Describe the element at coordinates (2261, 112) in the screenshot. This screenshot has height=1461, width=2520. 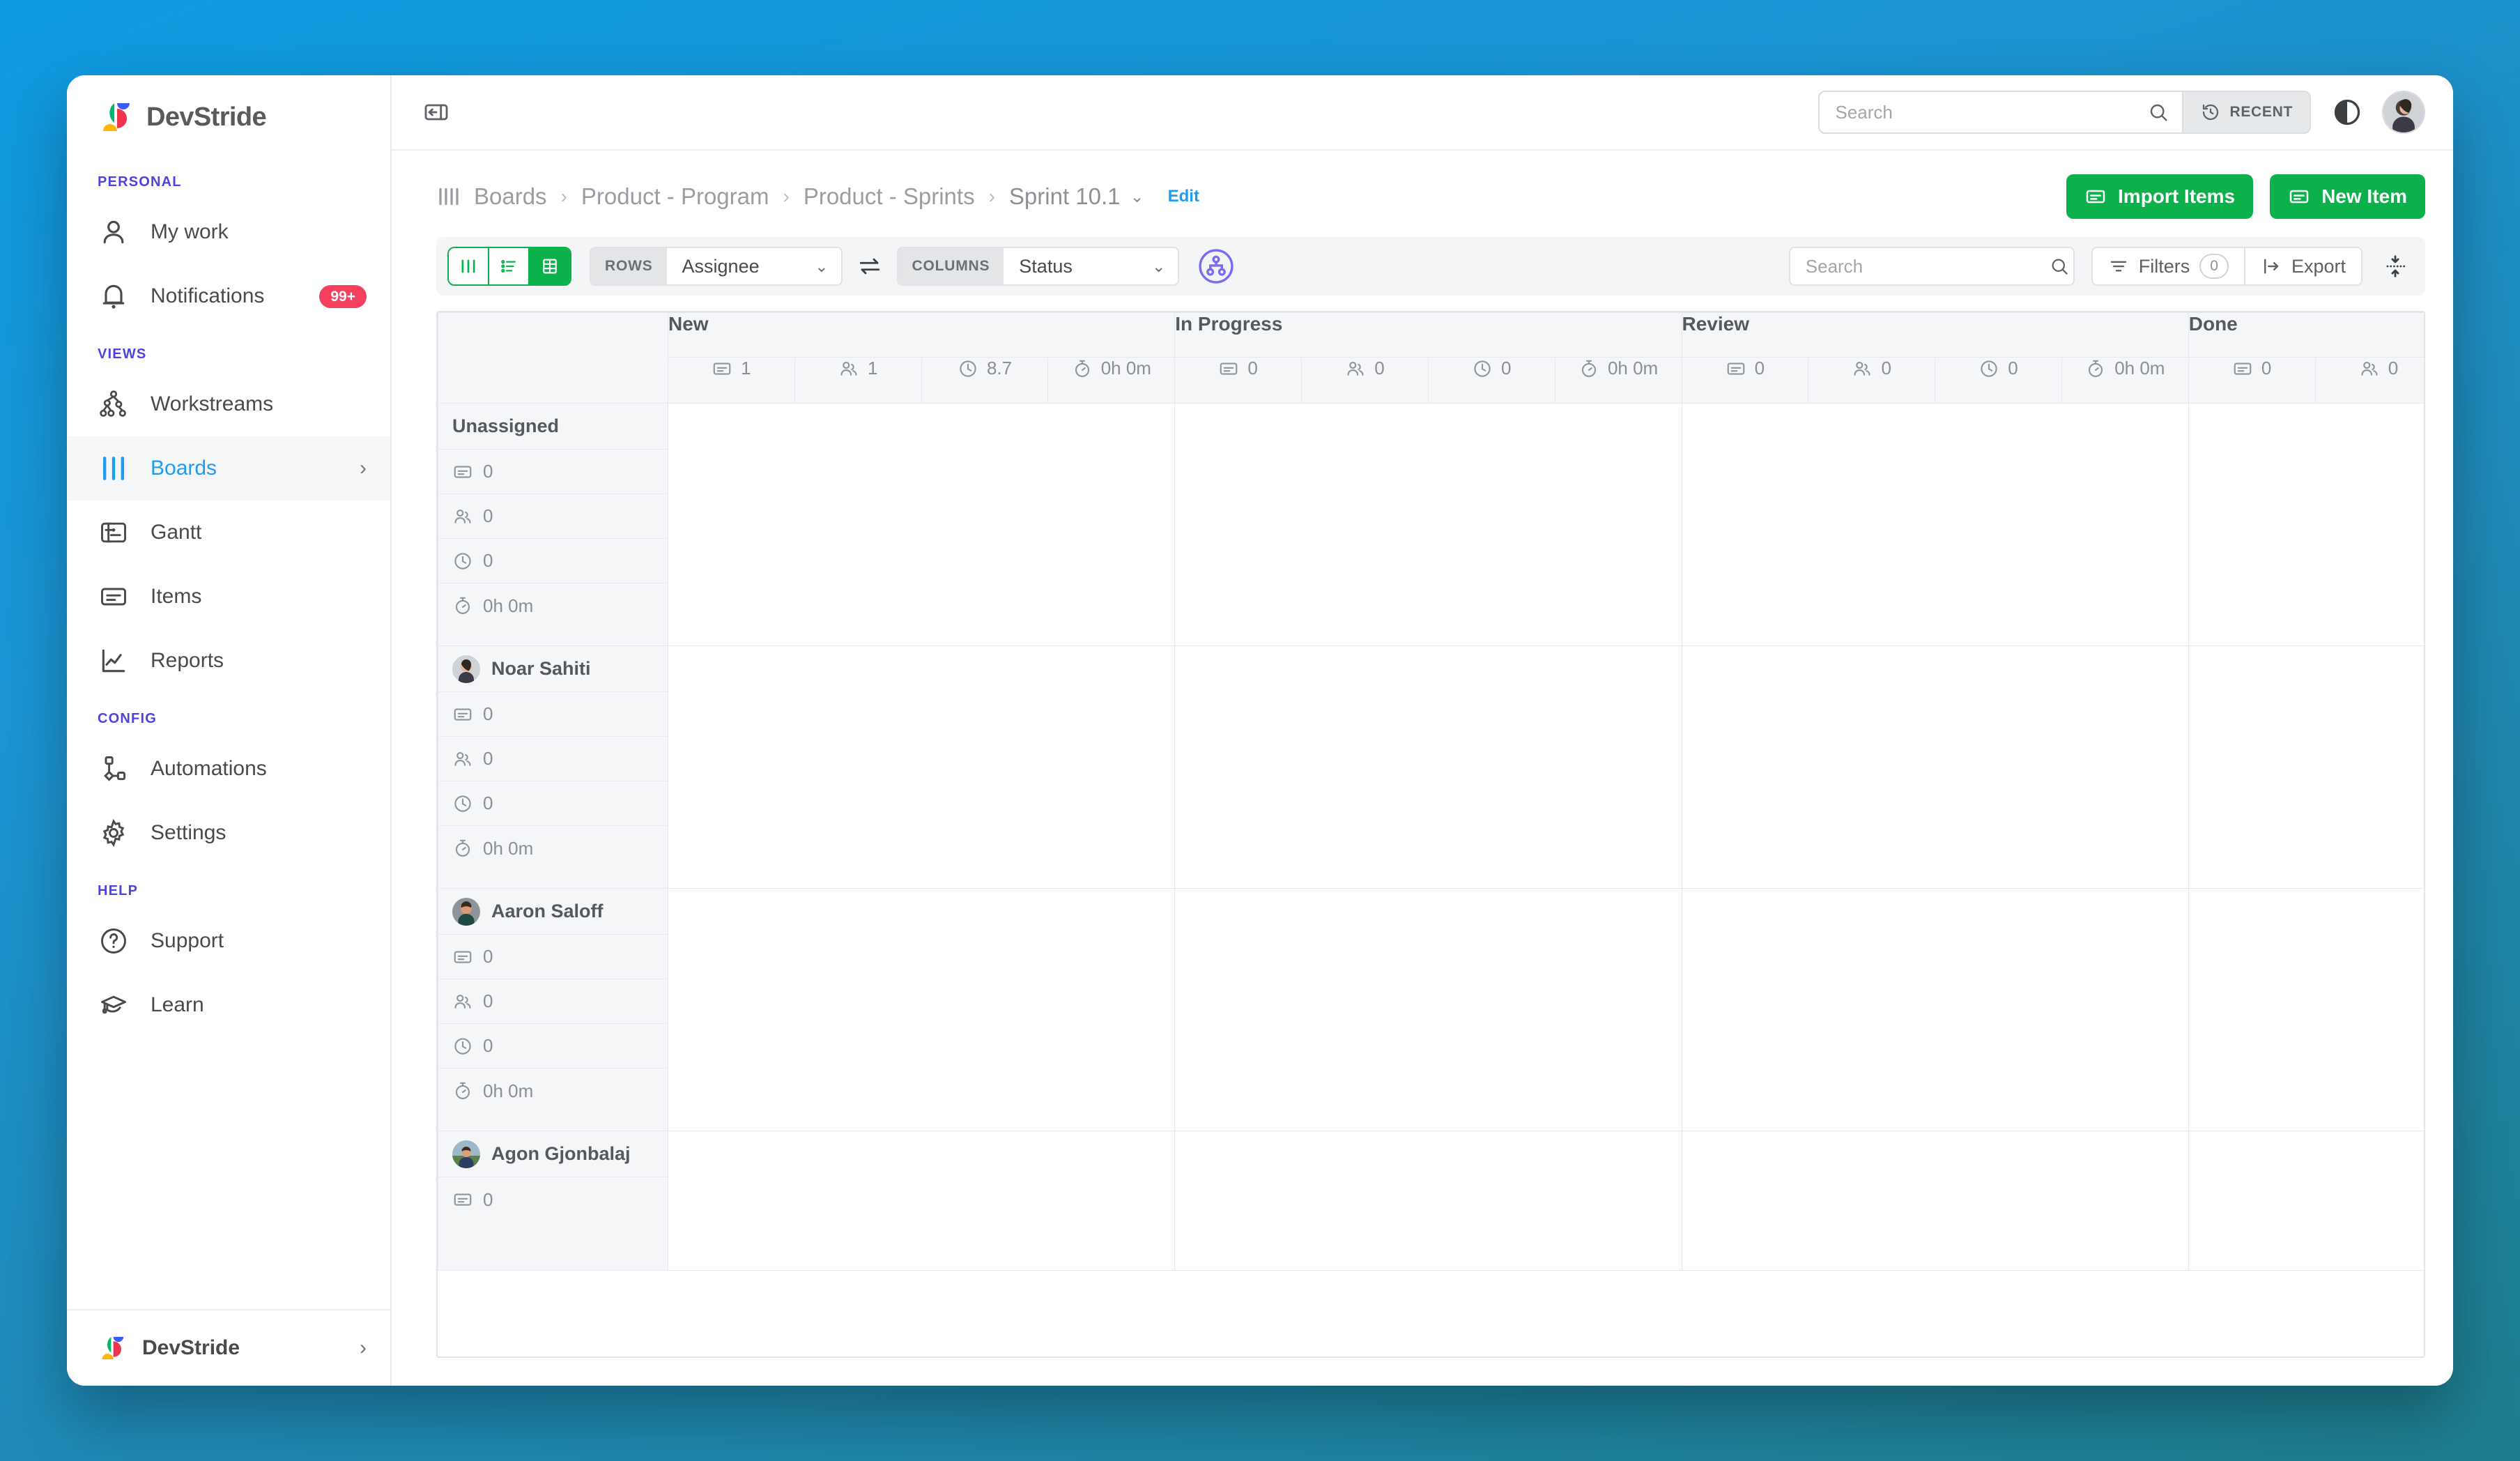
I see `recent-label: RECENT` at that location.